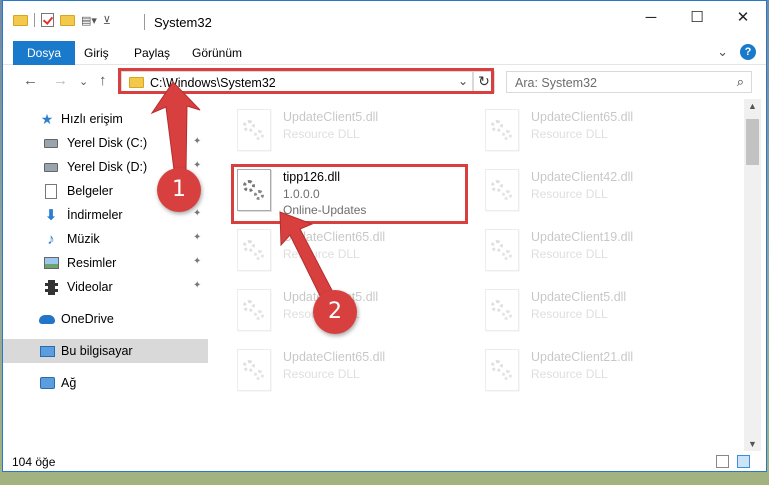 The height and width of the screenshot is (485, 769). Describe the element at coordinates (629, 82) in the screenshot. I see `search-input: Ara: System32 ⌕` at that location.